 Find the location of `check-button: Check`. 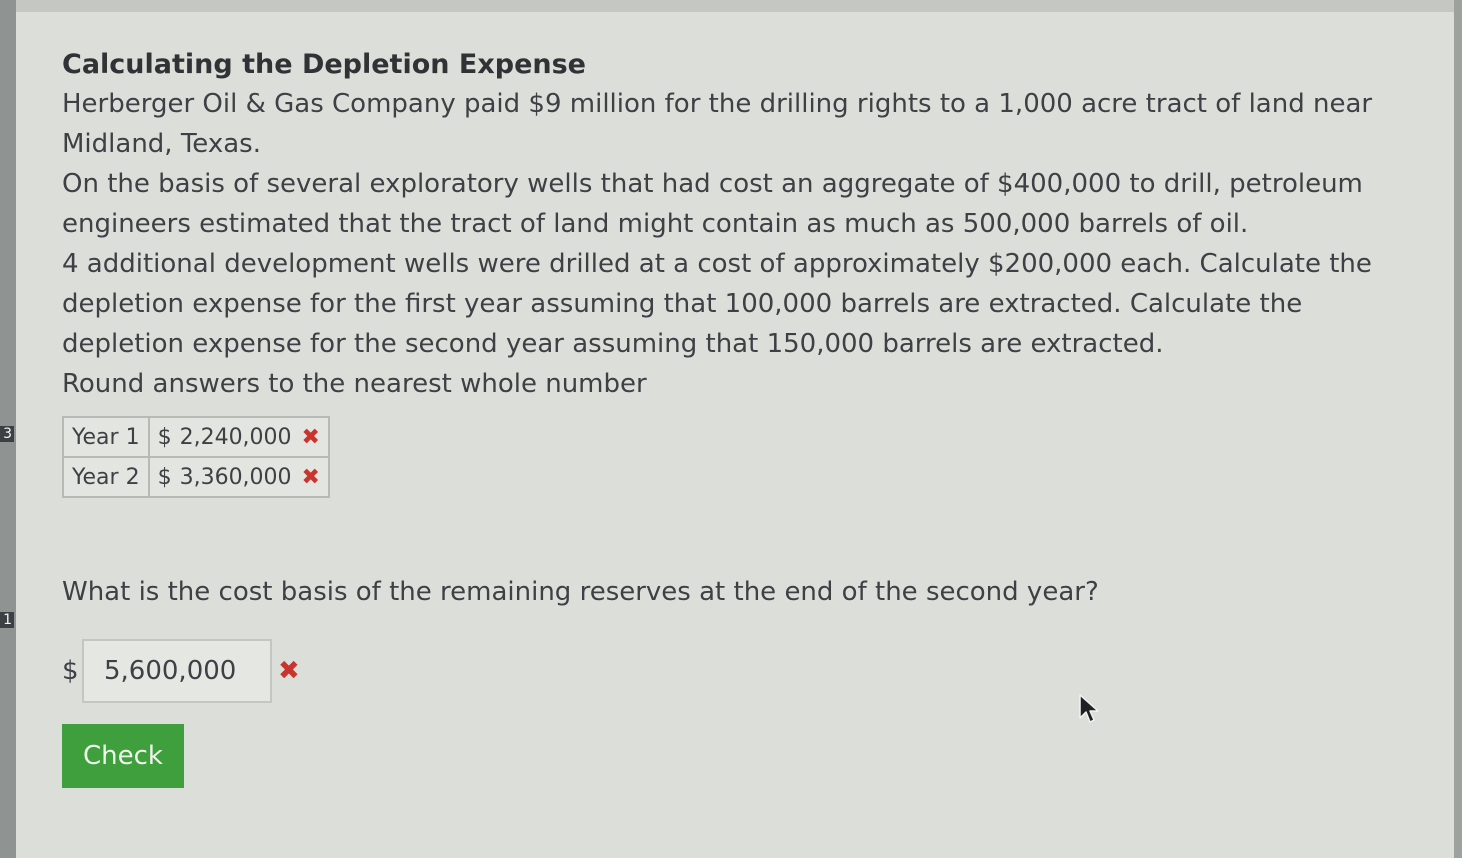

check-button: Check is located at coordinates (123, 756).